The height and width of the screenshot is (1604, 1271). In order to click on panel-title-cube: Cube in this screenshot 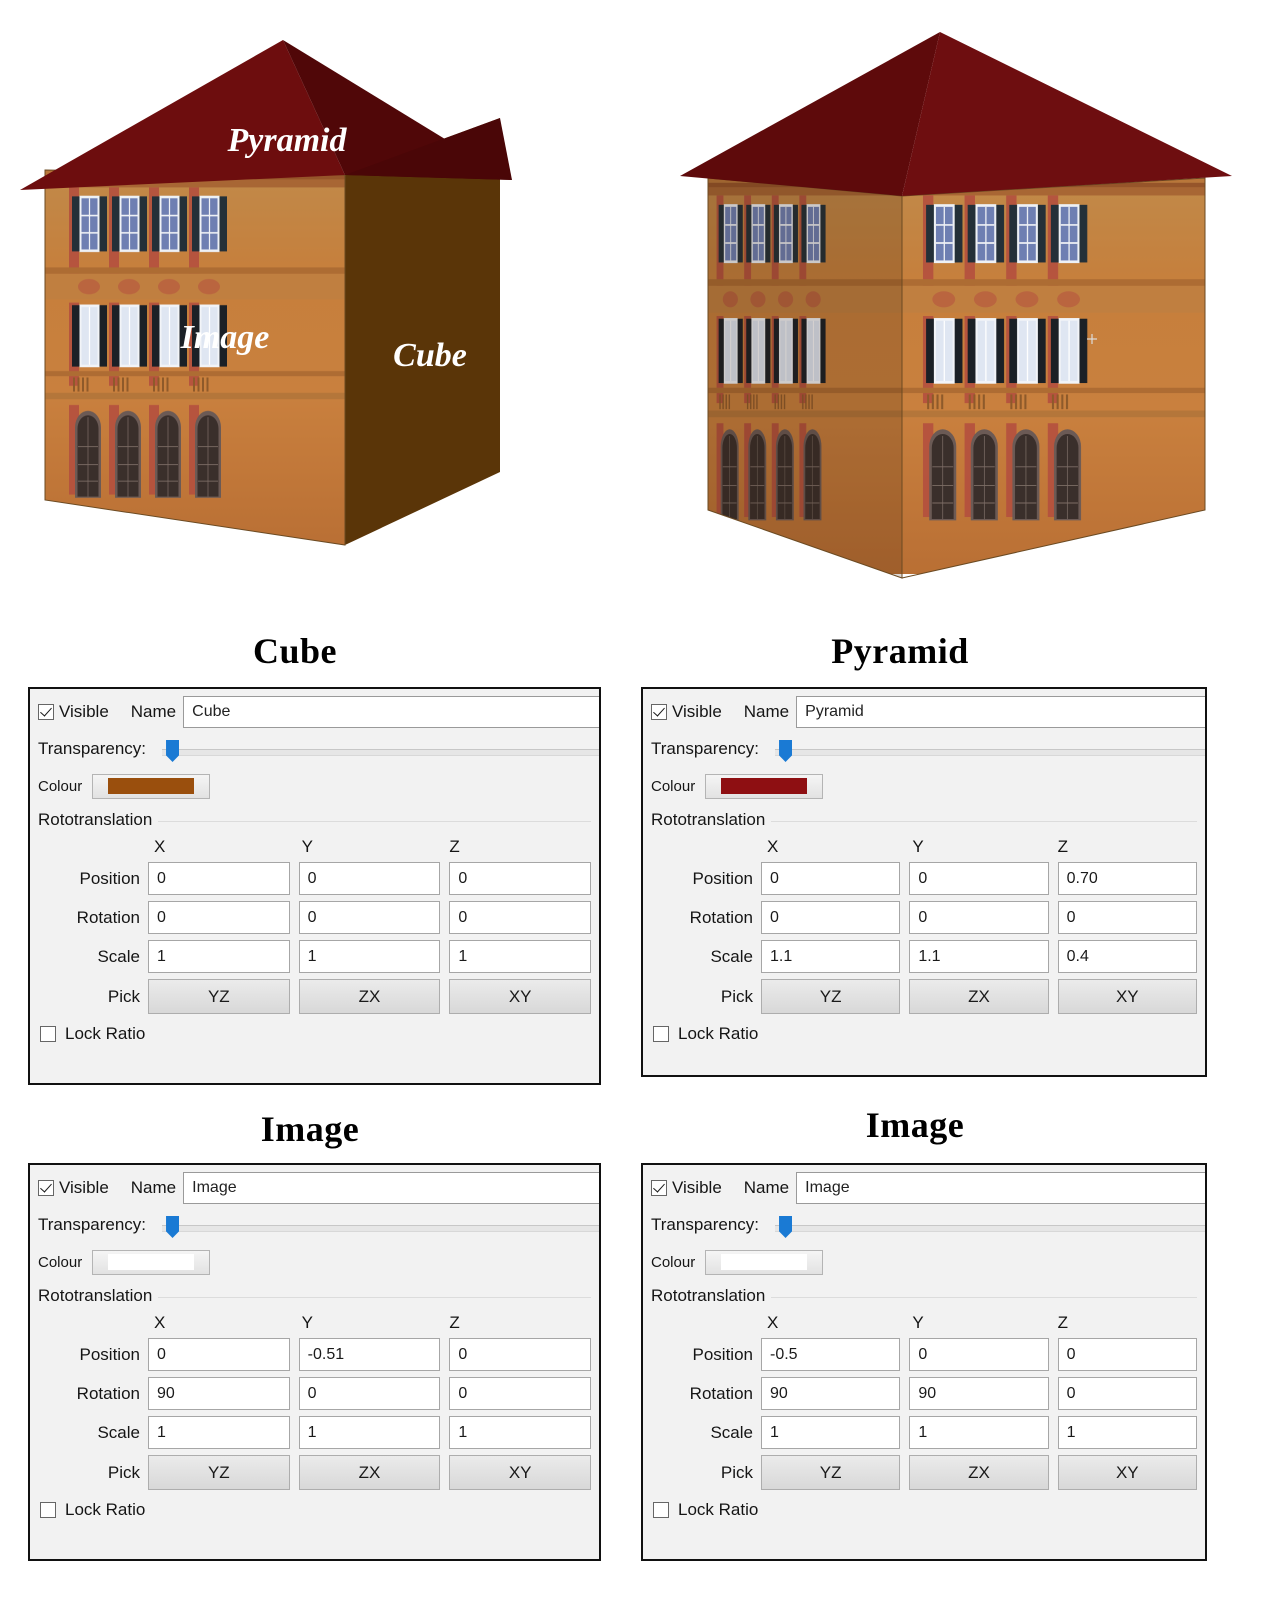, I will do `click(295, 651)`.